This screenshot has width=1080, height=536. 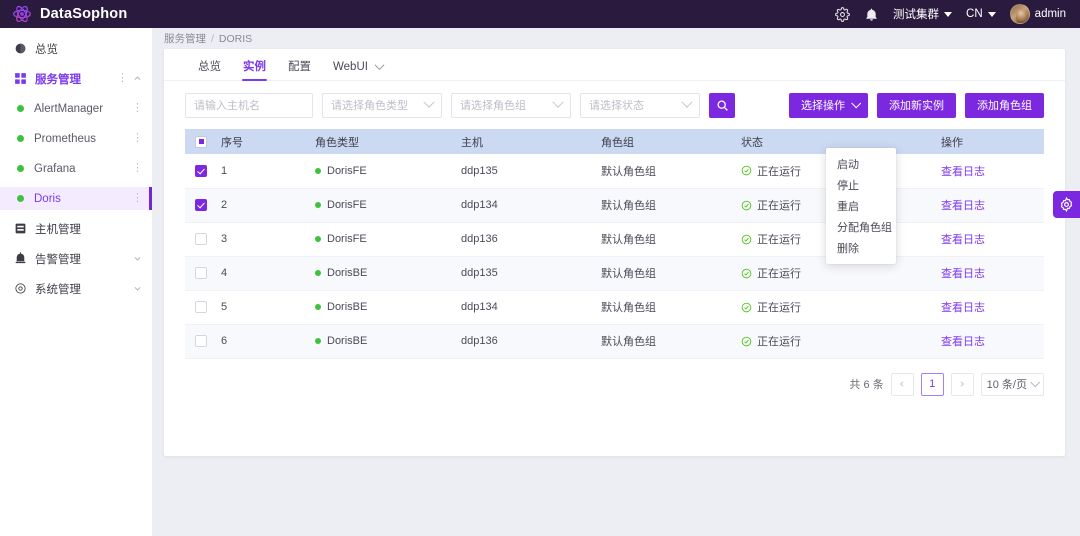 I want to click on sidebar-item-host-management: 主机管理, so click(x=76, y=228).